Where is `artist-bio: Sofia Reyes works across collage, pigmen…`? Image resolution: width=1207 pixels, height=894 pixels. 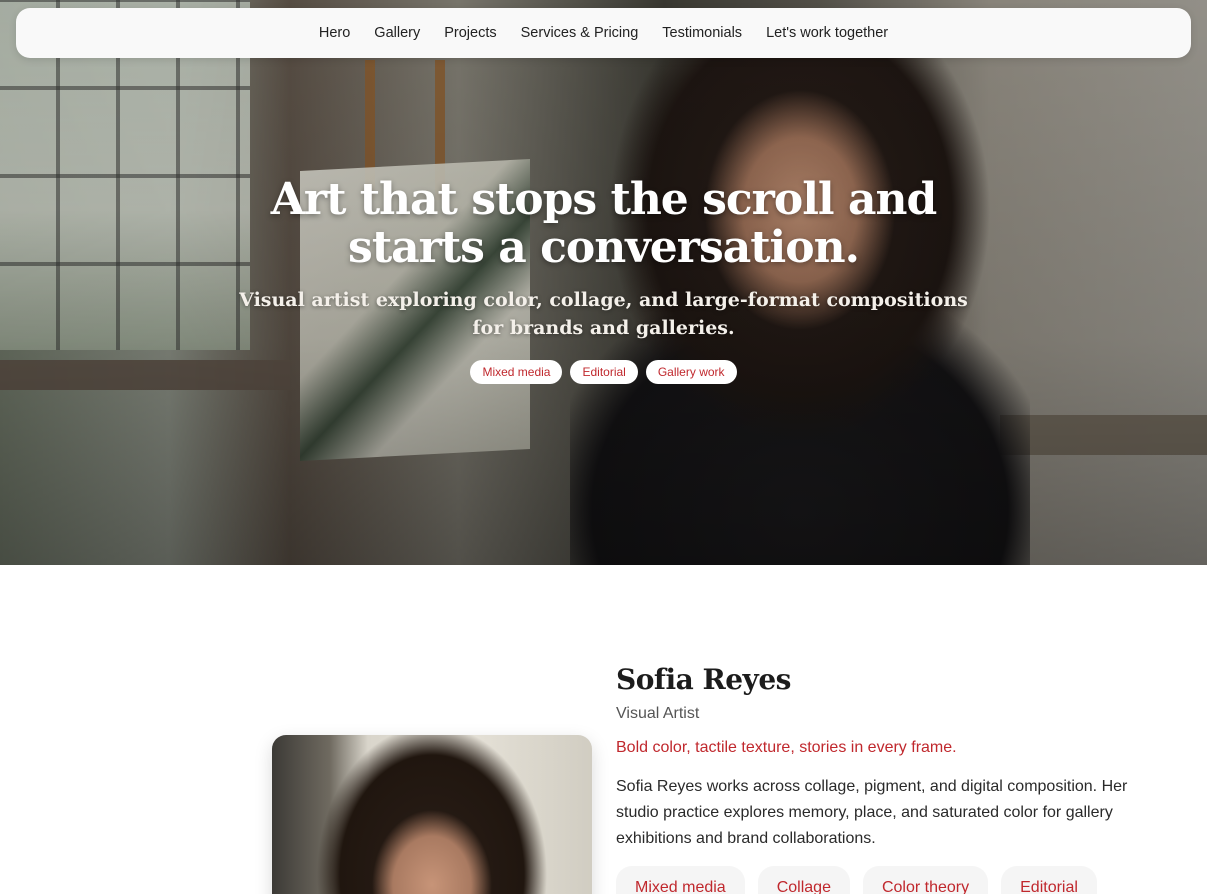
artist-bio: Sofia Reyes works across collage, pigmen… is located at coordinates (872, 812).